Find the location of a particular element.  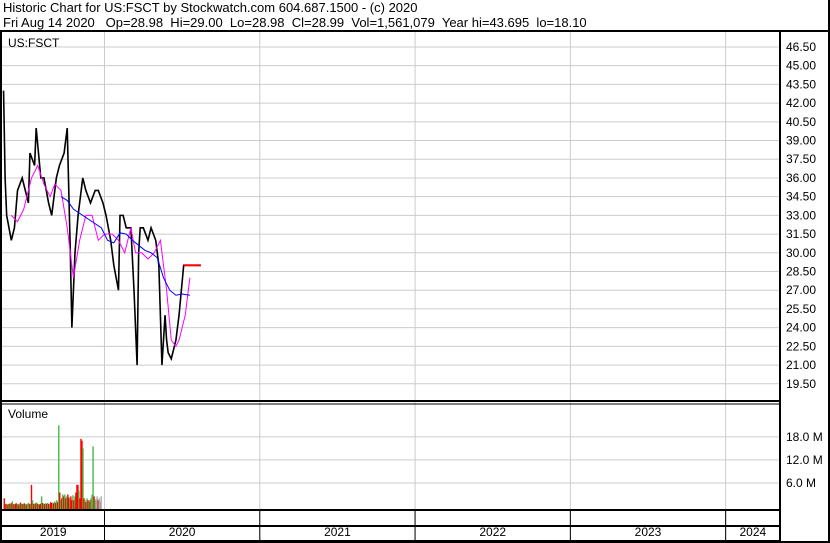

price-tick-label: 21.00 is located at coordinates (801, 365).